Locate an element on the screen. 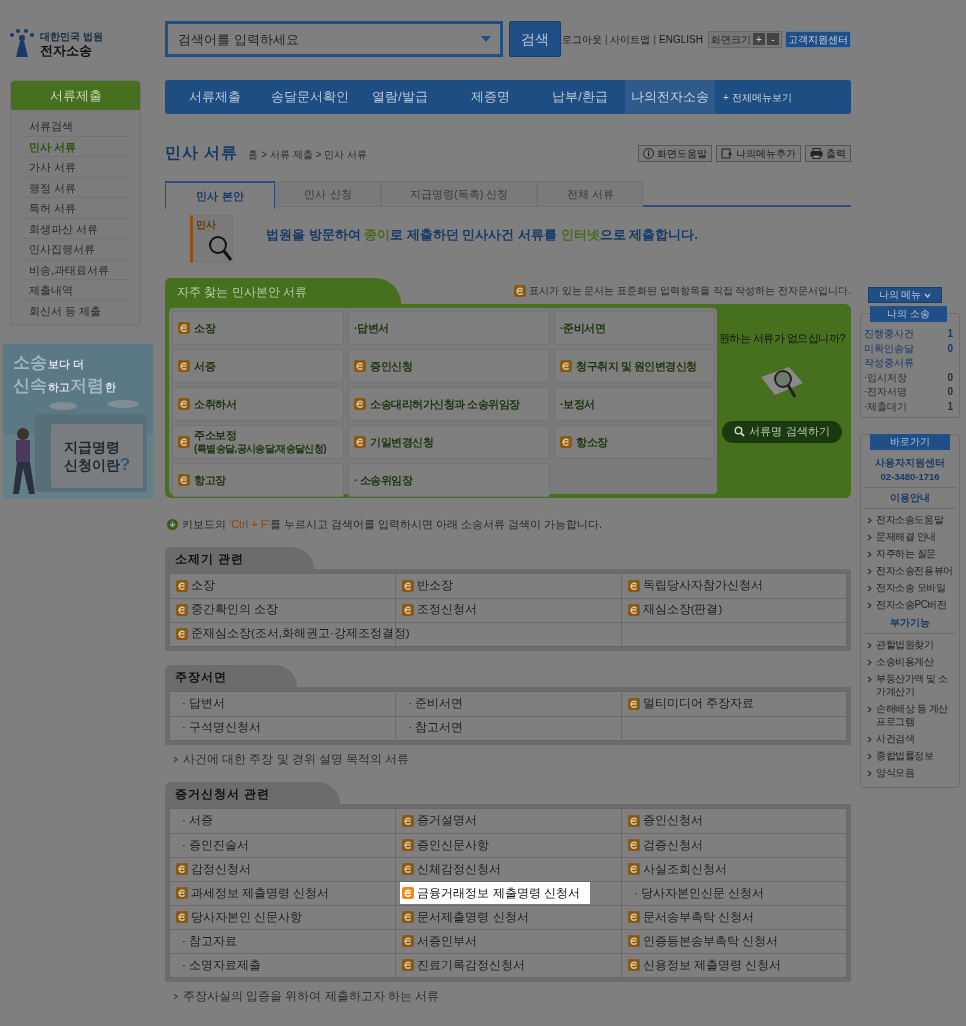 The image size is (966, 1026). top-link: 사이트맵 is located at coordinates (630, 39).